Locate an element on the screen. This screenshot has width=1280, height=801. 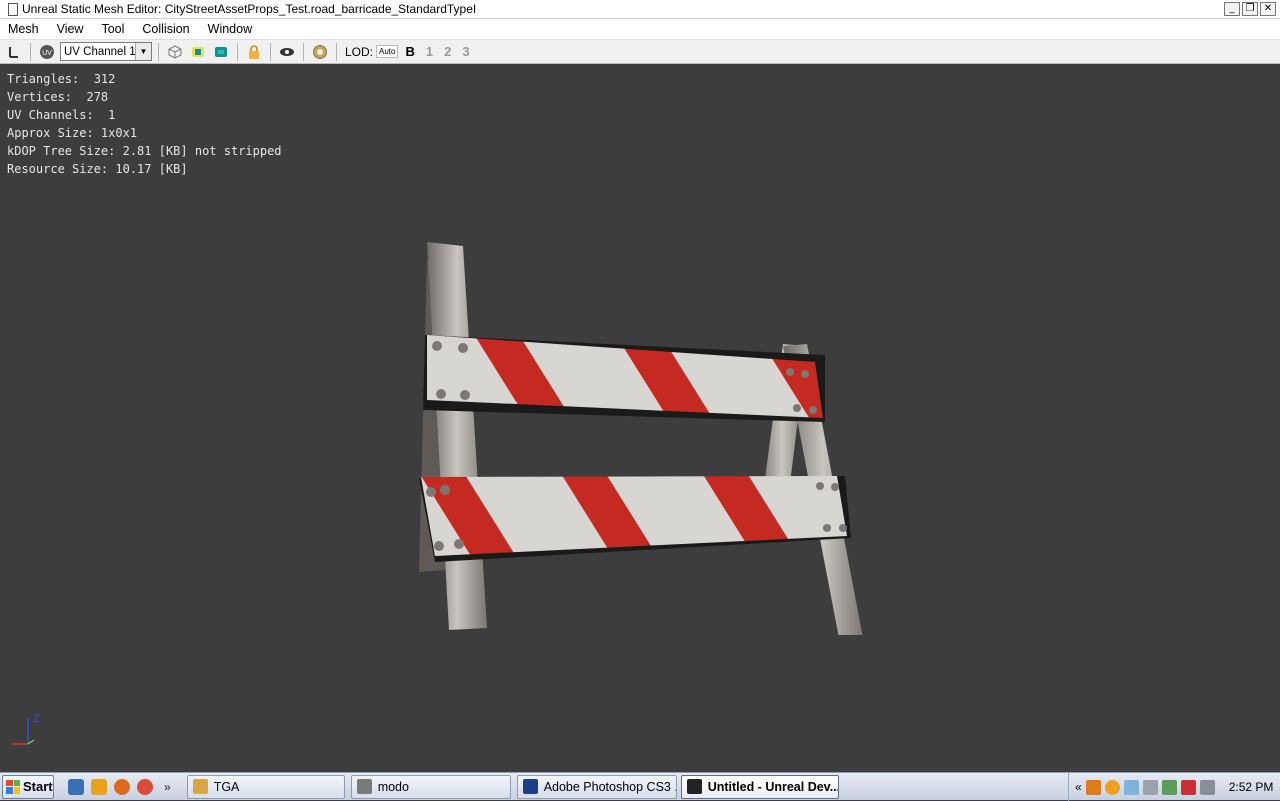
windows-logo-icon is located at coordinates (13, 786).